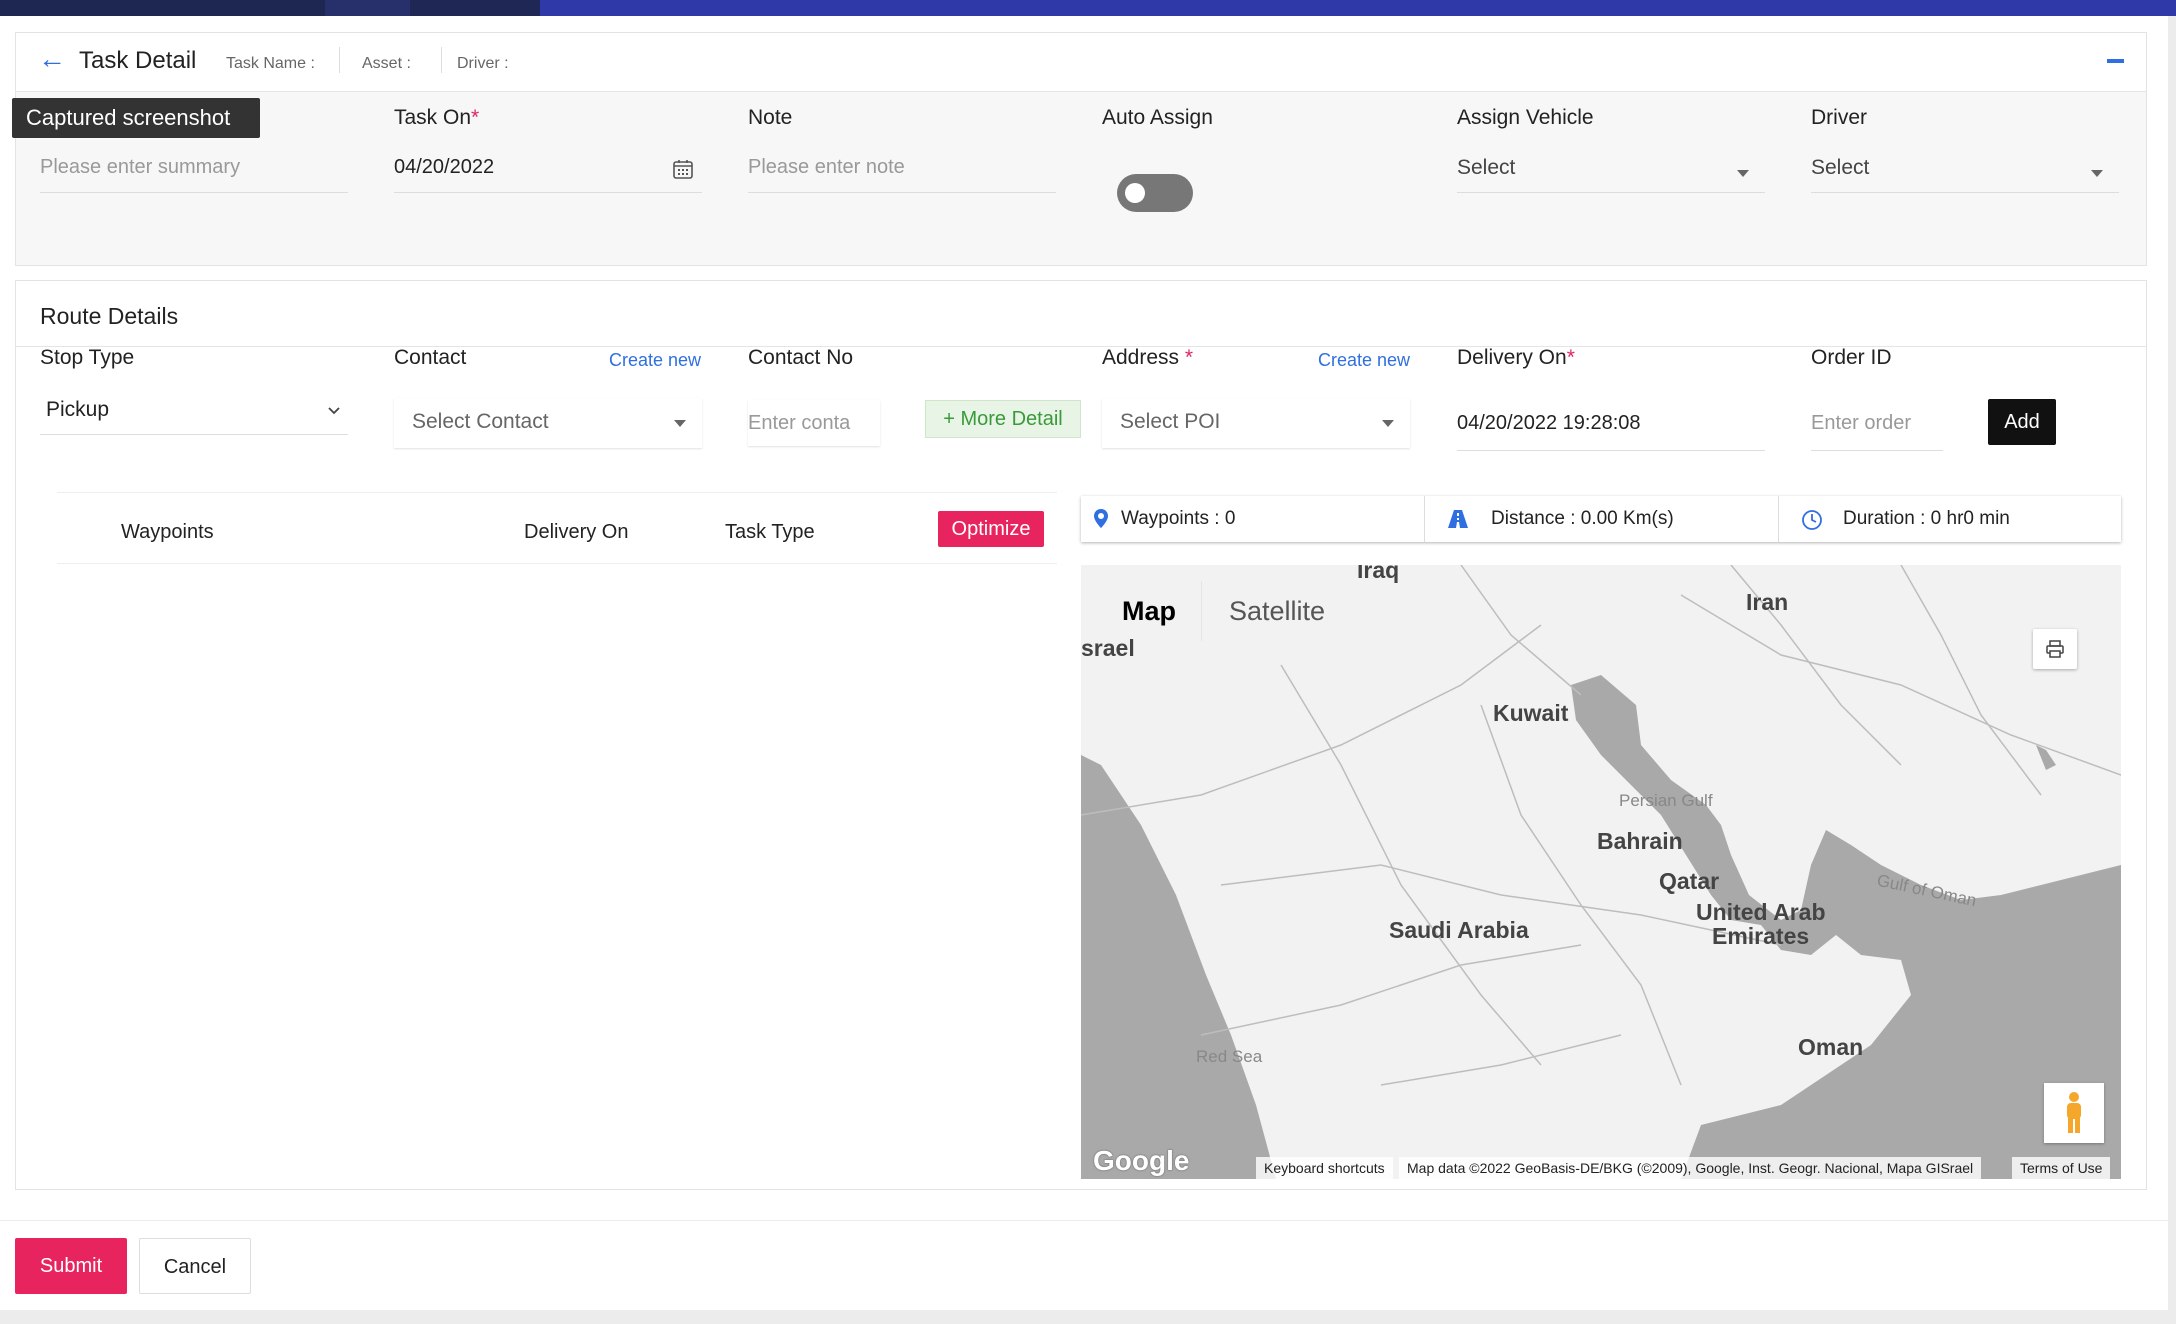  Describe the element at coordinates (1926, 518) in the screenshot. I see `duration-value: Duration : 0 hr0 min` at that location.